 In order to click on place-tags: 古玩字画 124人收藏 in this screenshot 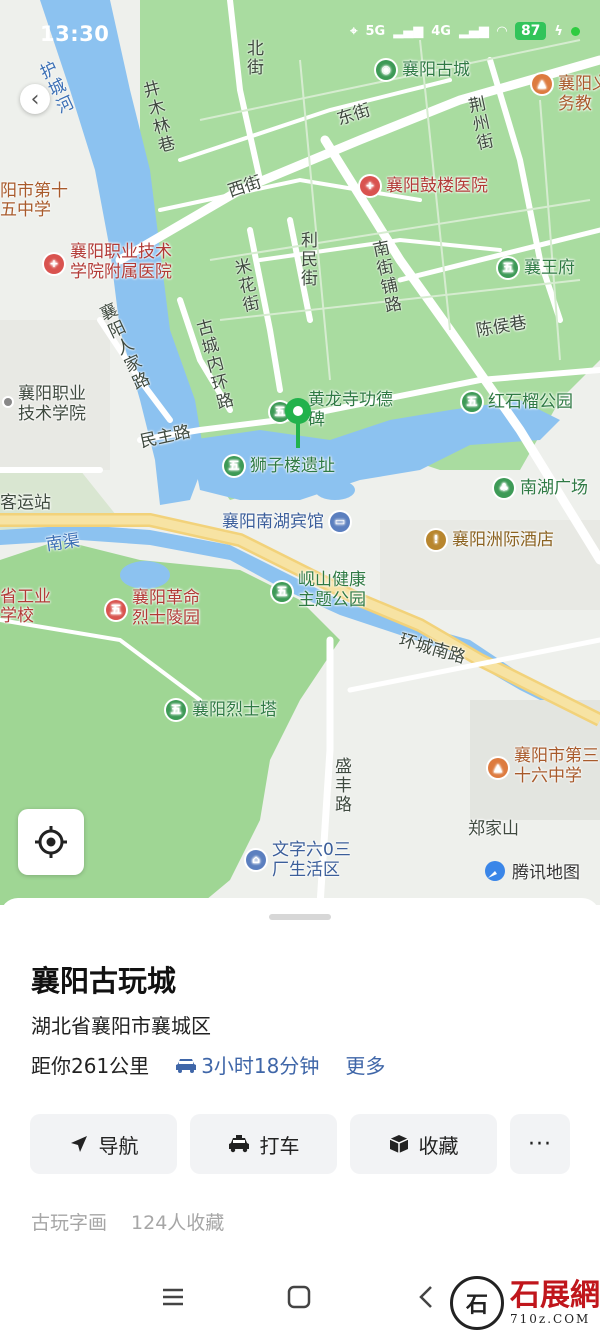, I will do `click(127, 1221)`.